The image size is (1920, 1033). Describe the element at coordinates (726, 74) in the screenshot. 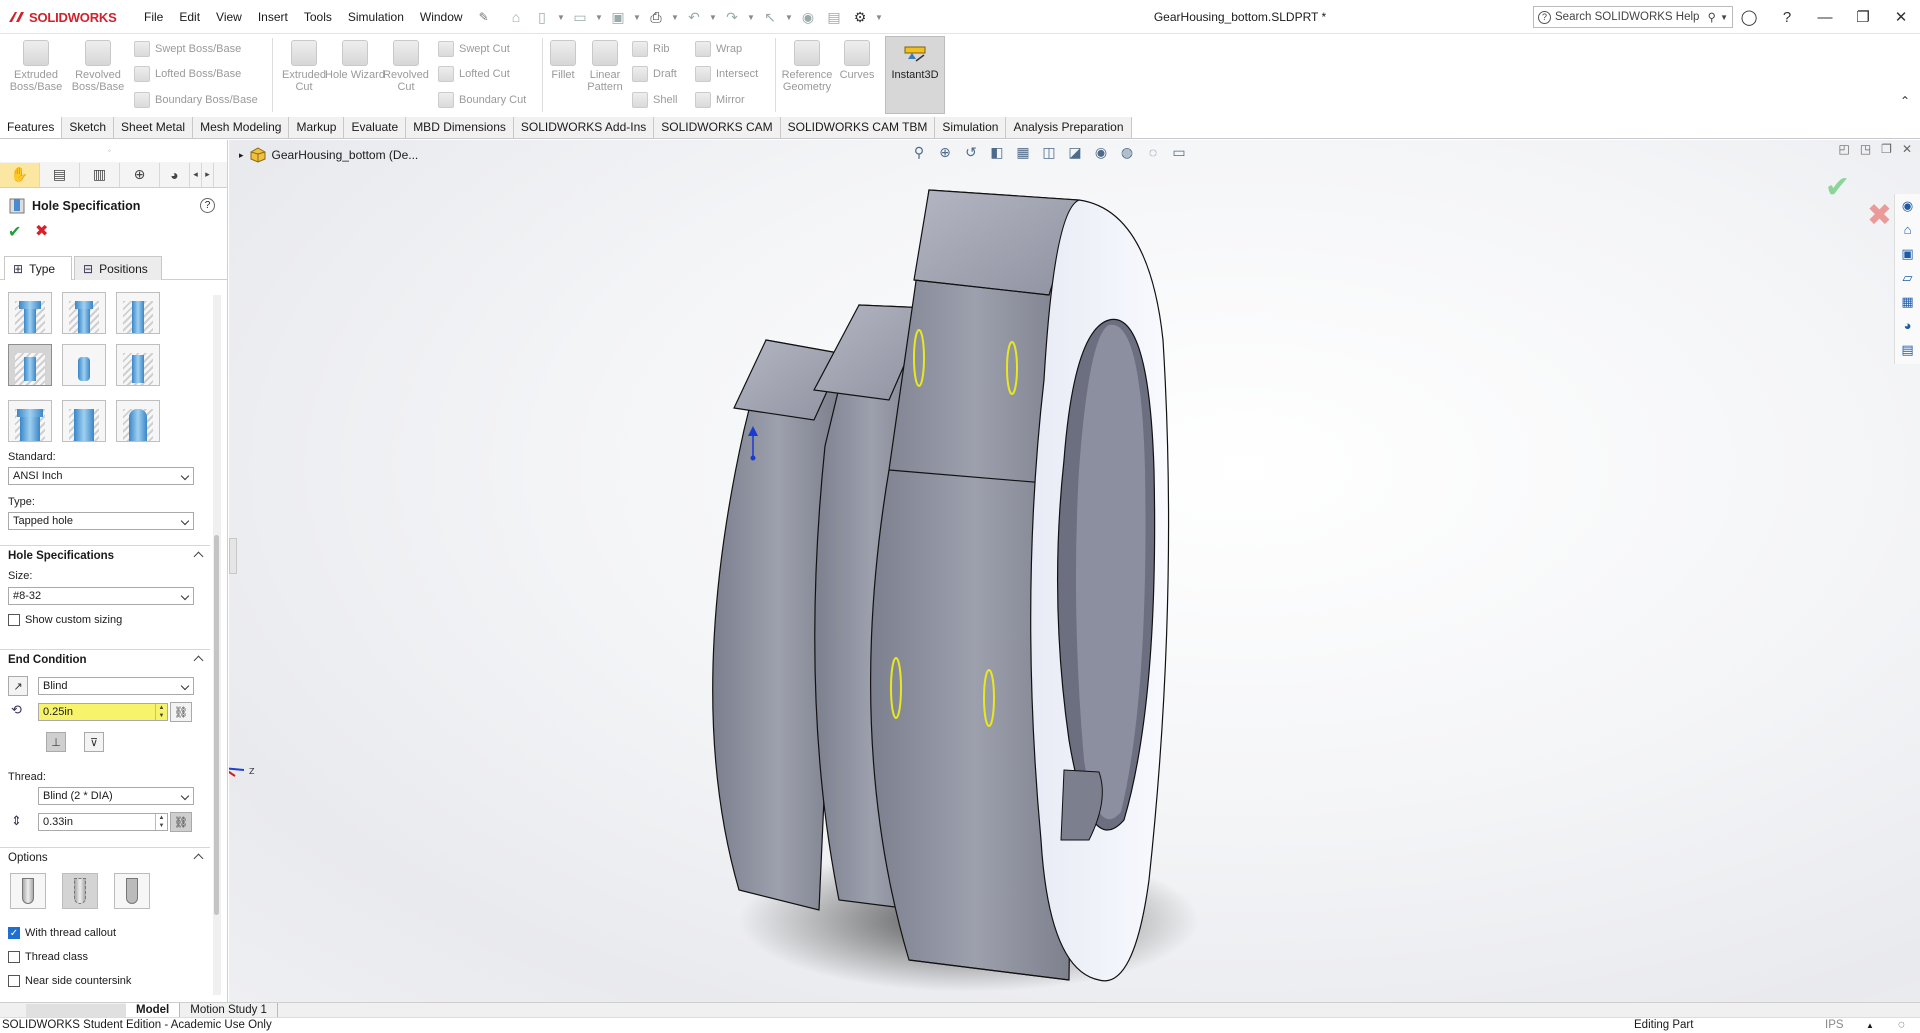

I see `intersect-button: Intersect` at that location.